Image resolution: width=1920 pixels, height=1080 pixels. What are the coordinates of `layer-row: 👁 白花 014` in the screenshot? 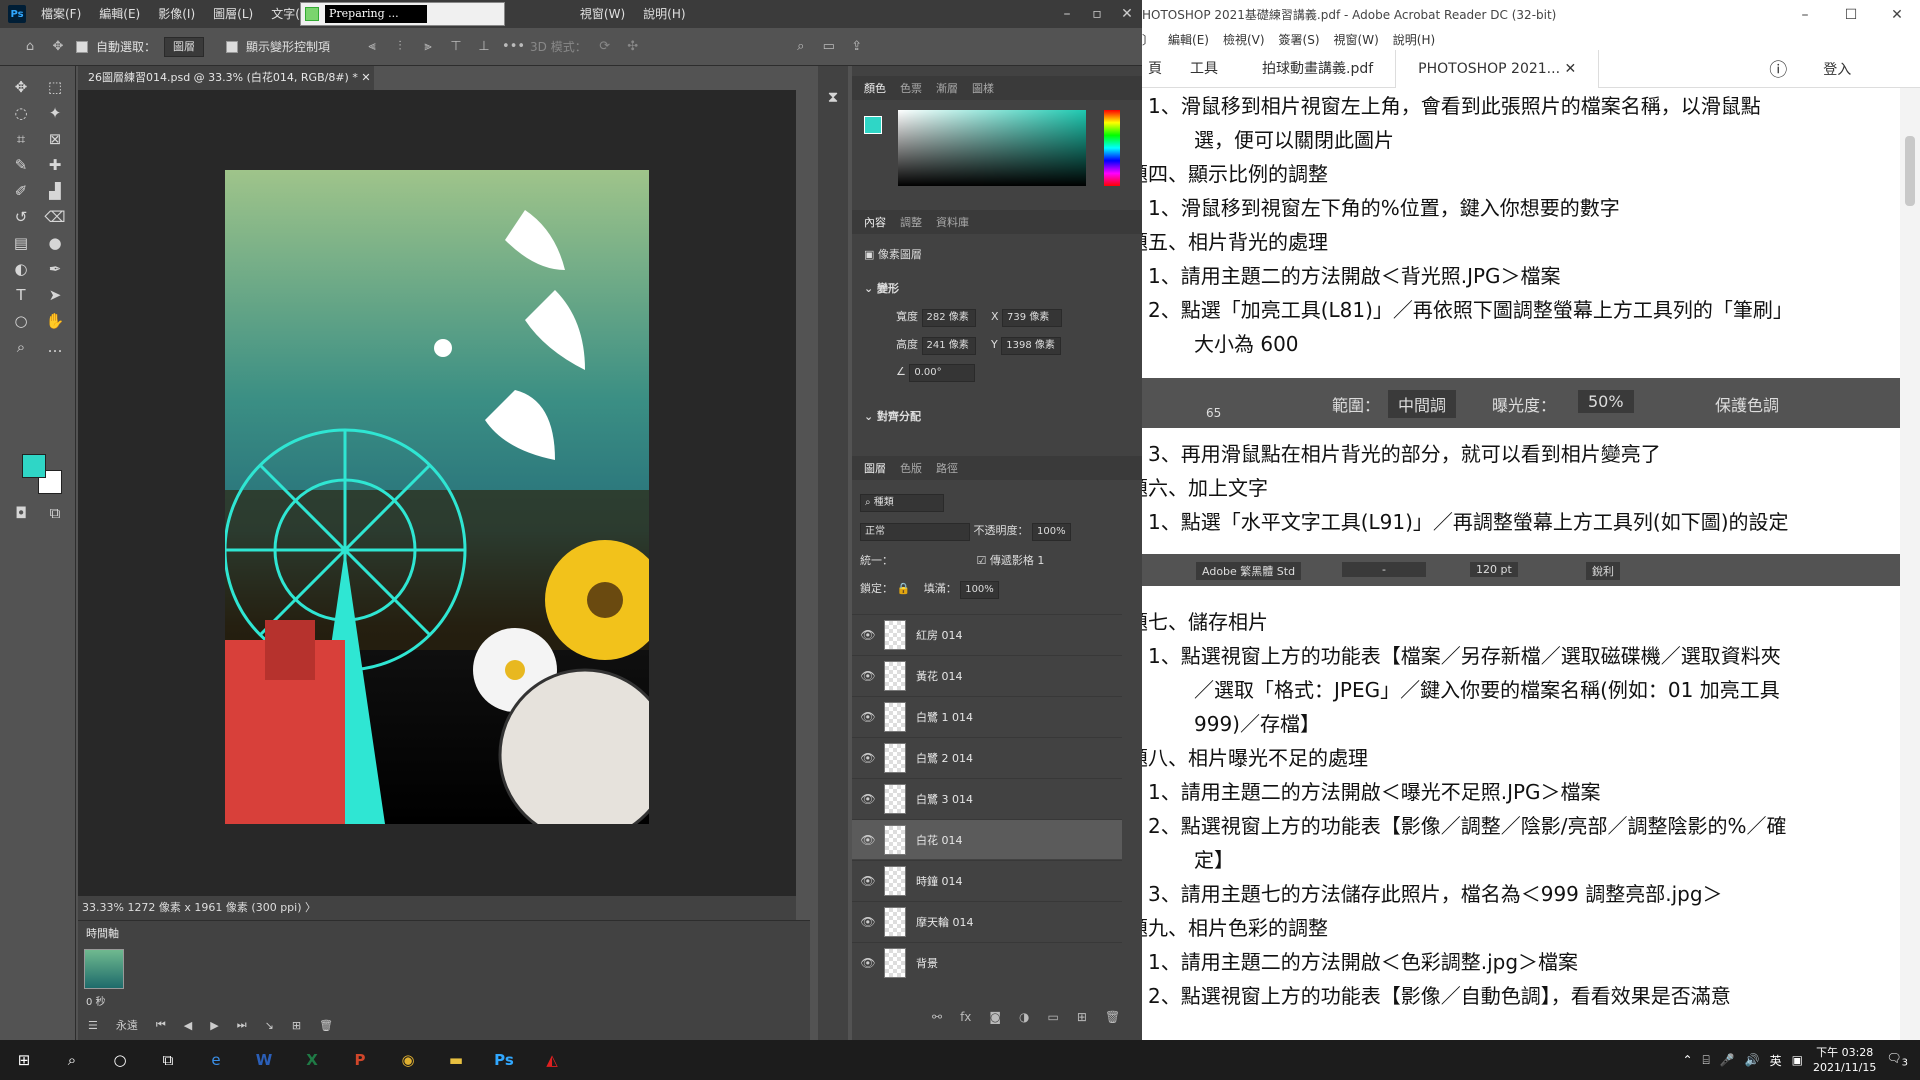 It's located at (987, 839).